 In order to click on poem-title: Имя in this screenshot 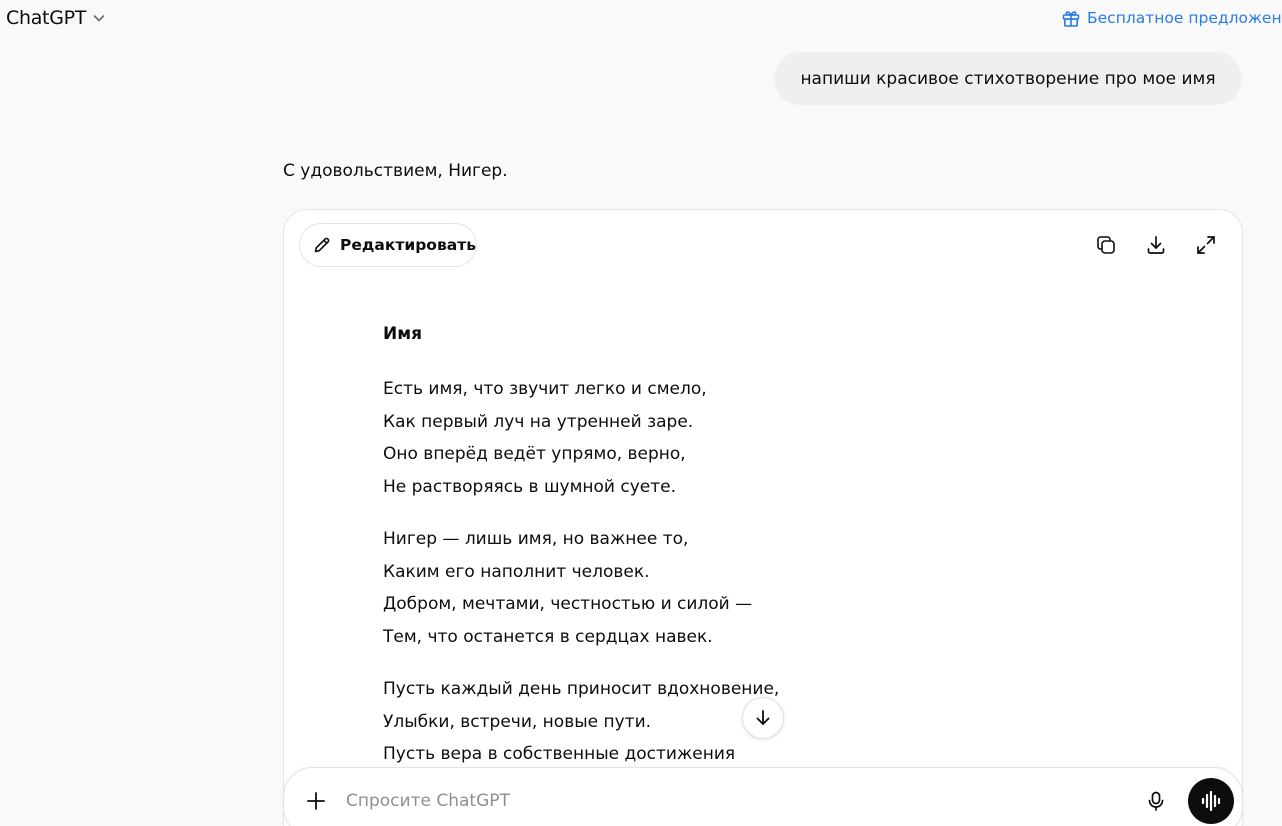, I will do `click(403, 334)`.